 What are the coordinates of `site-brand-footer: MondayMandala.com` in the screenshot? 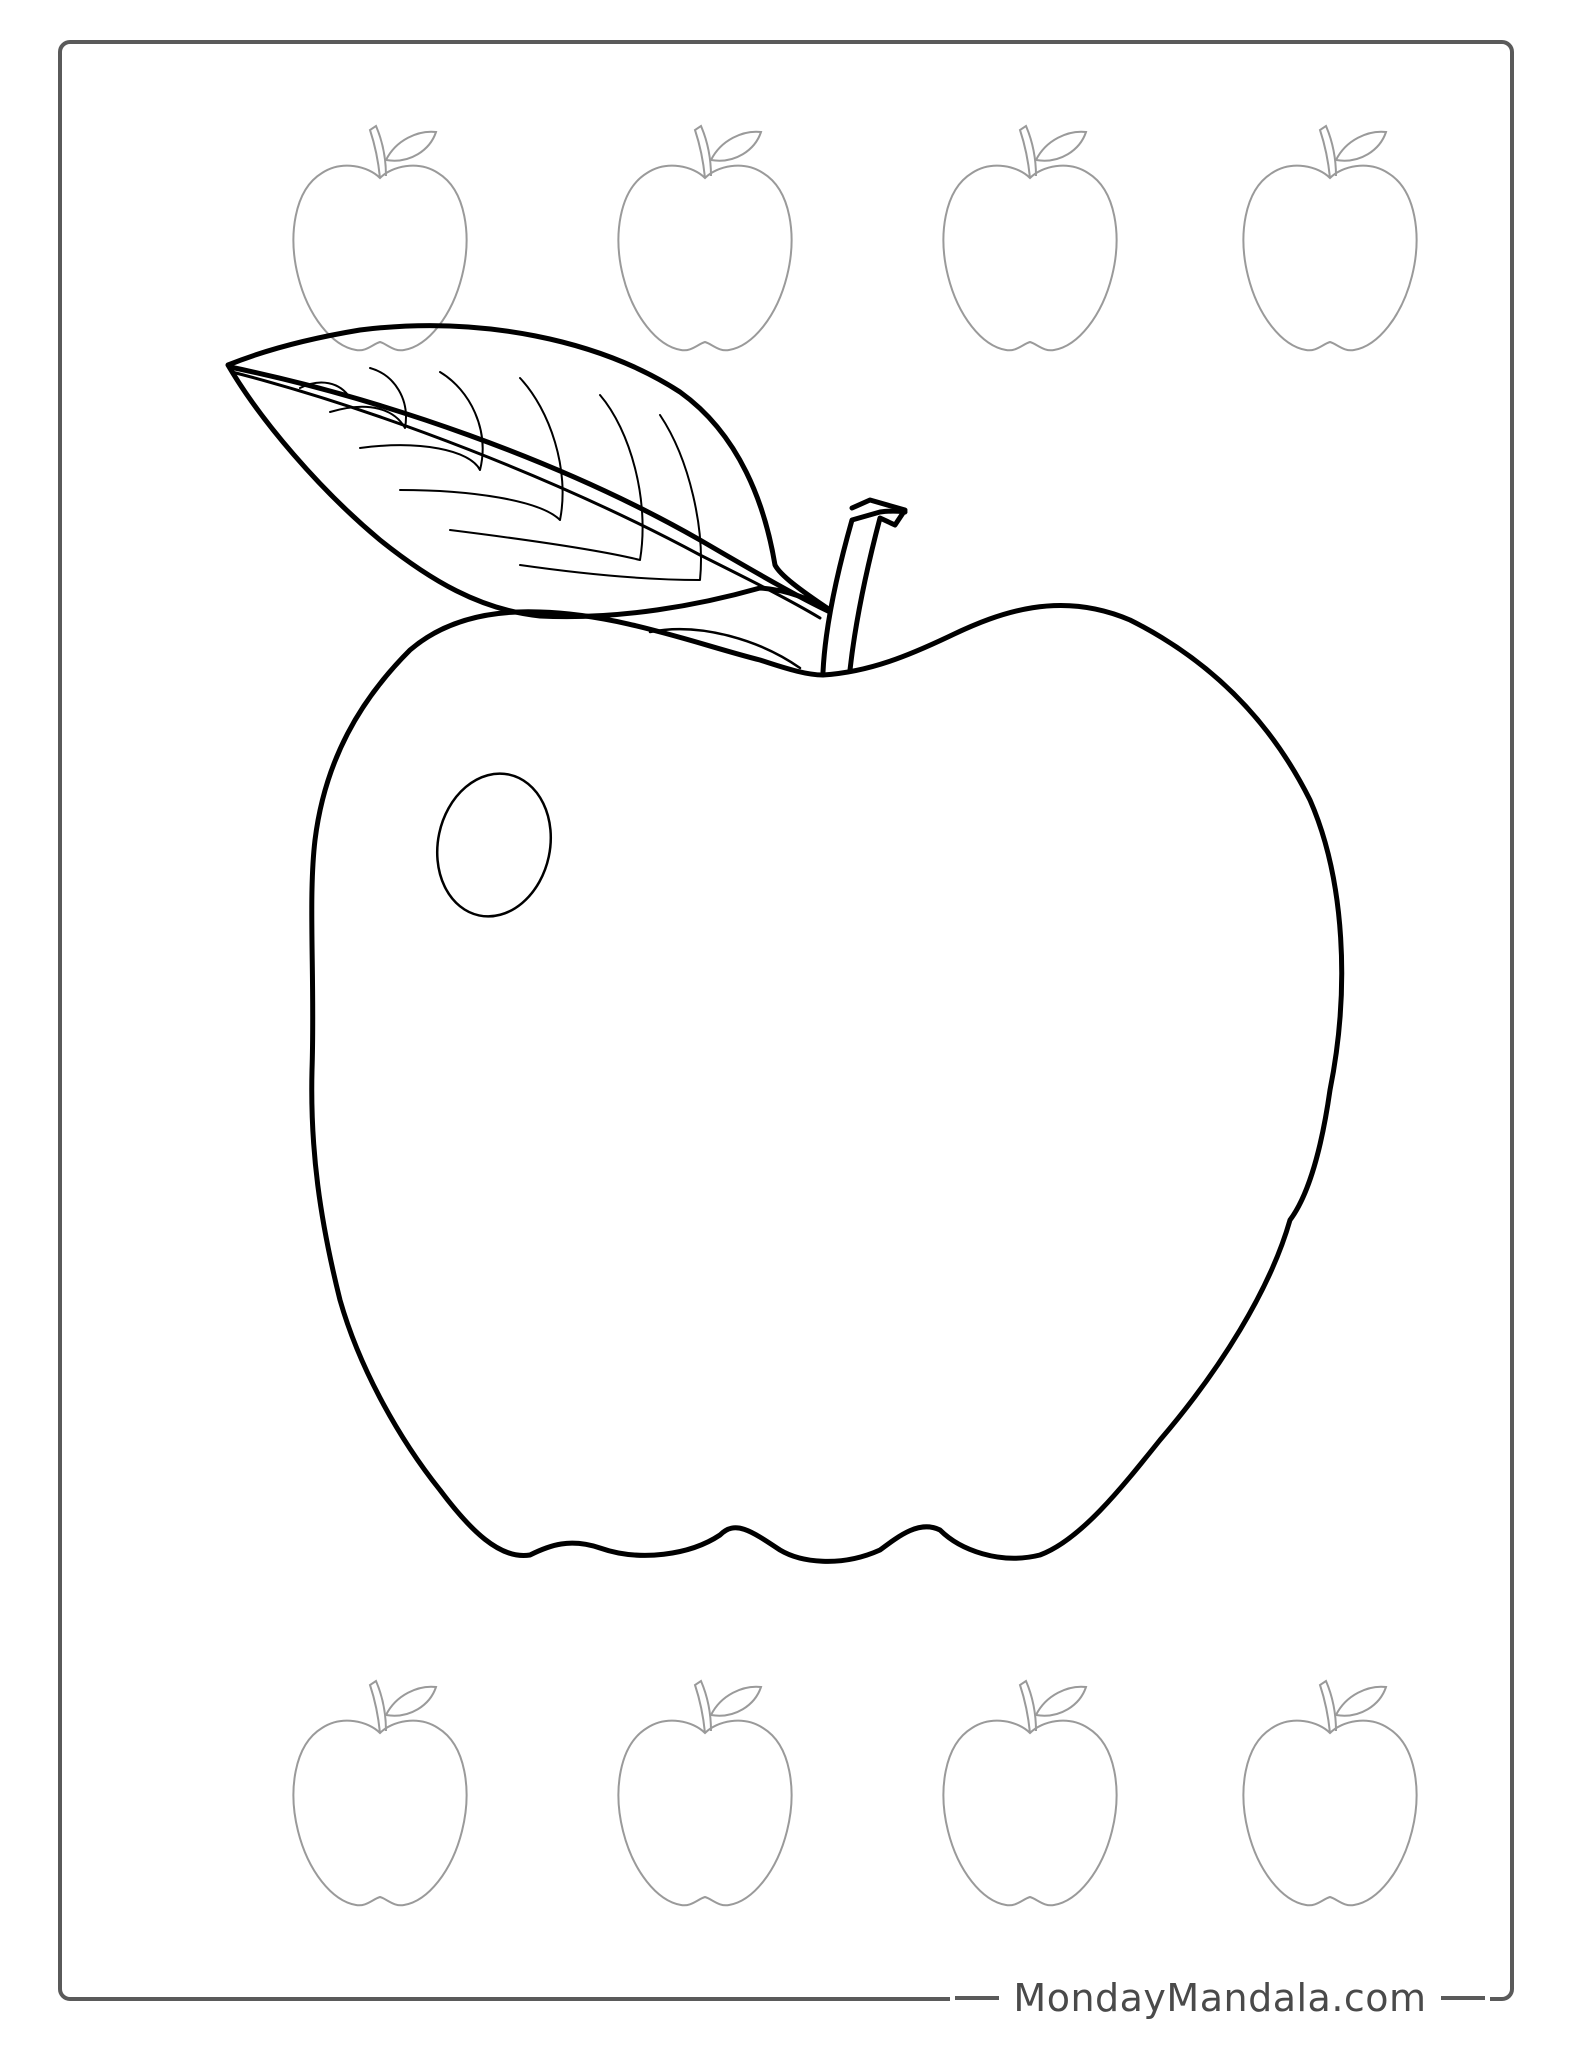 It's located at (1220, 1998).